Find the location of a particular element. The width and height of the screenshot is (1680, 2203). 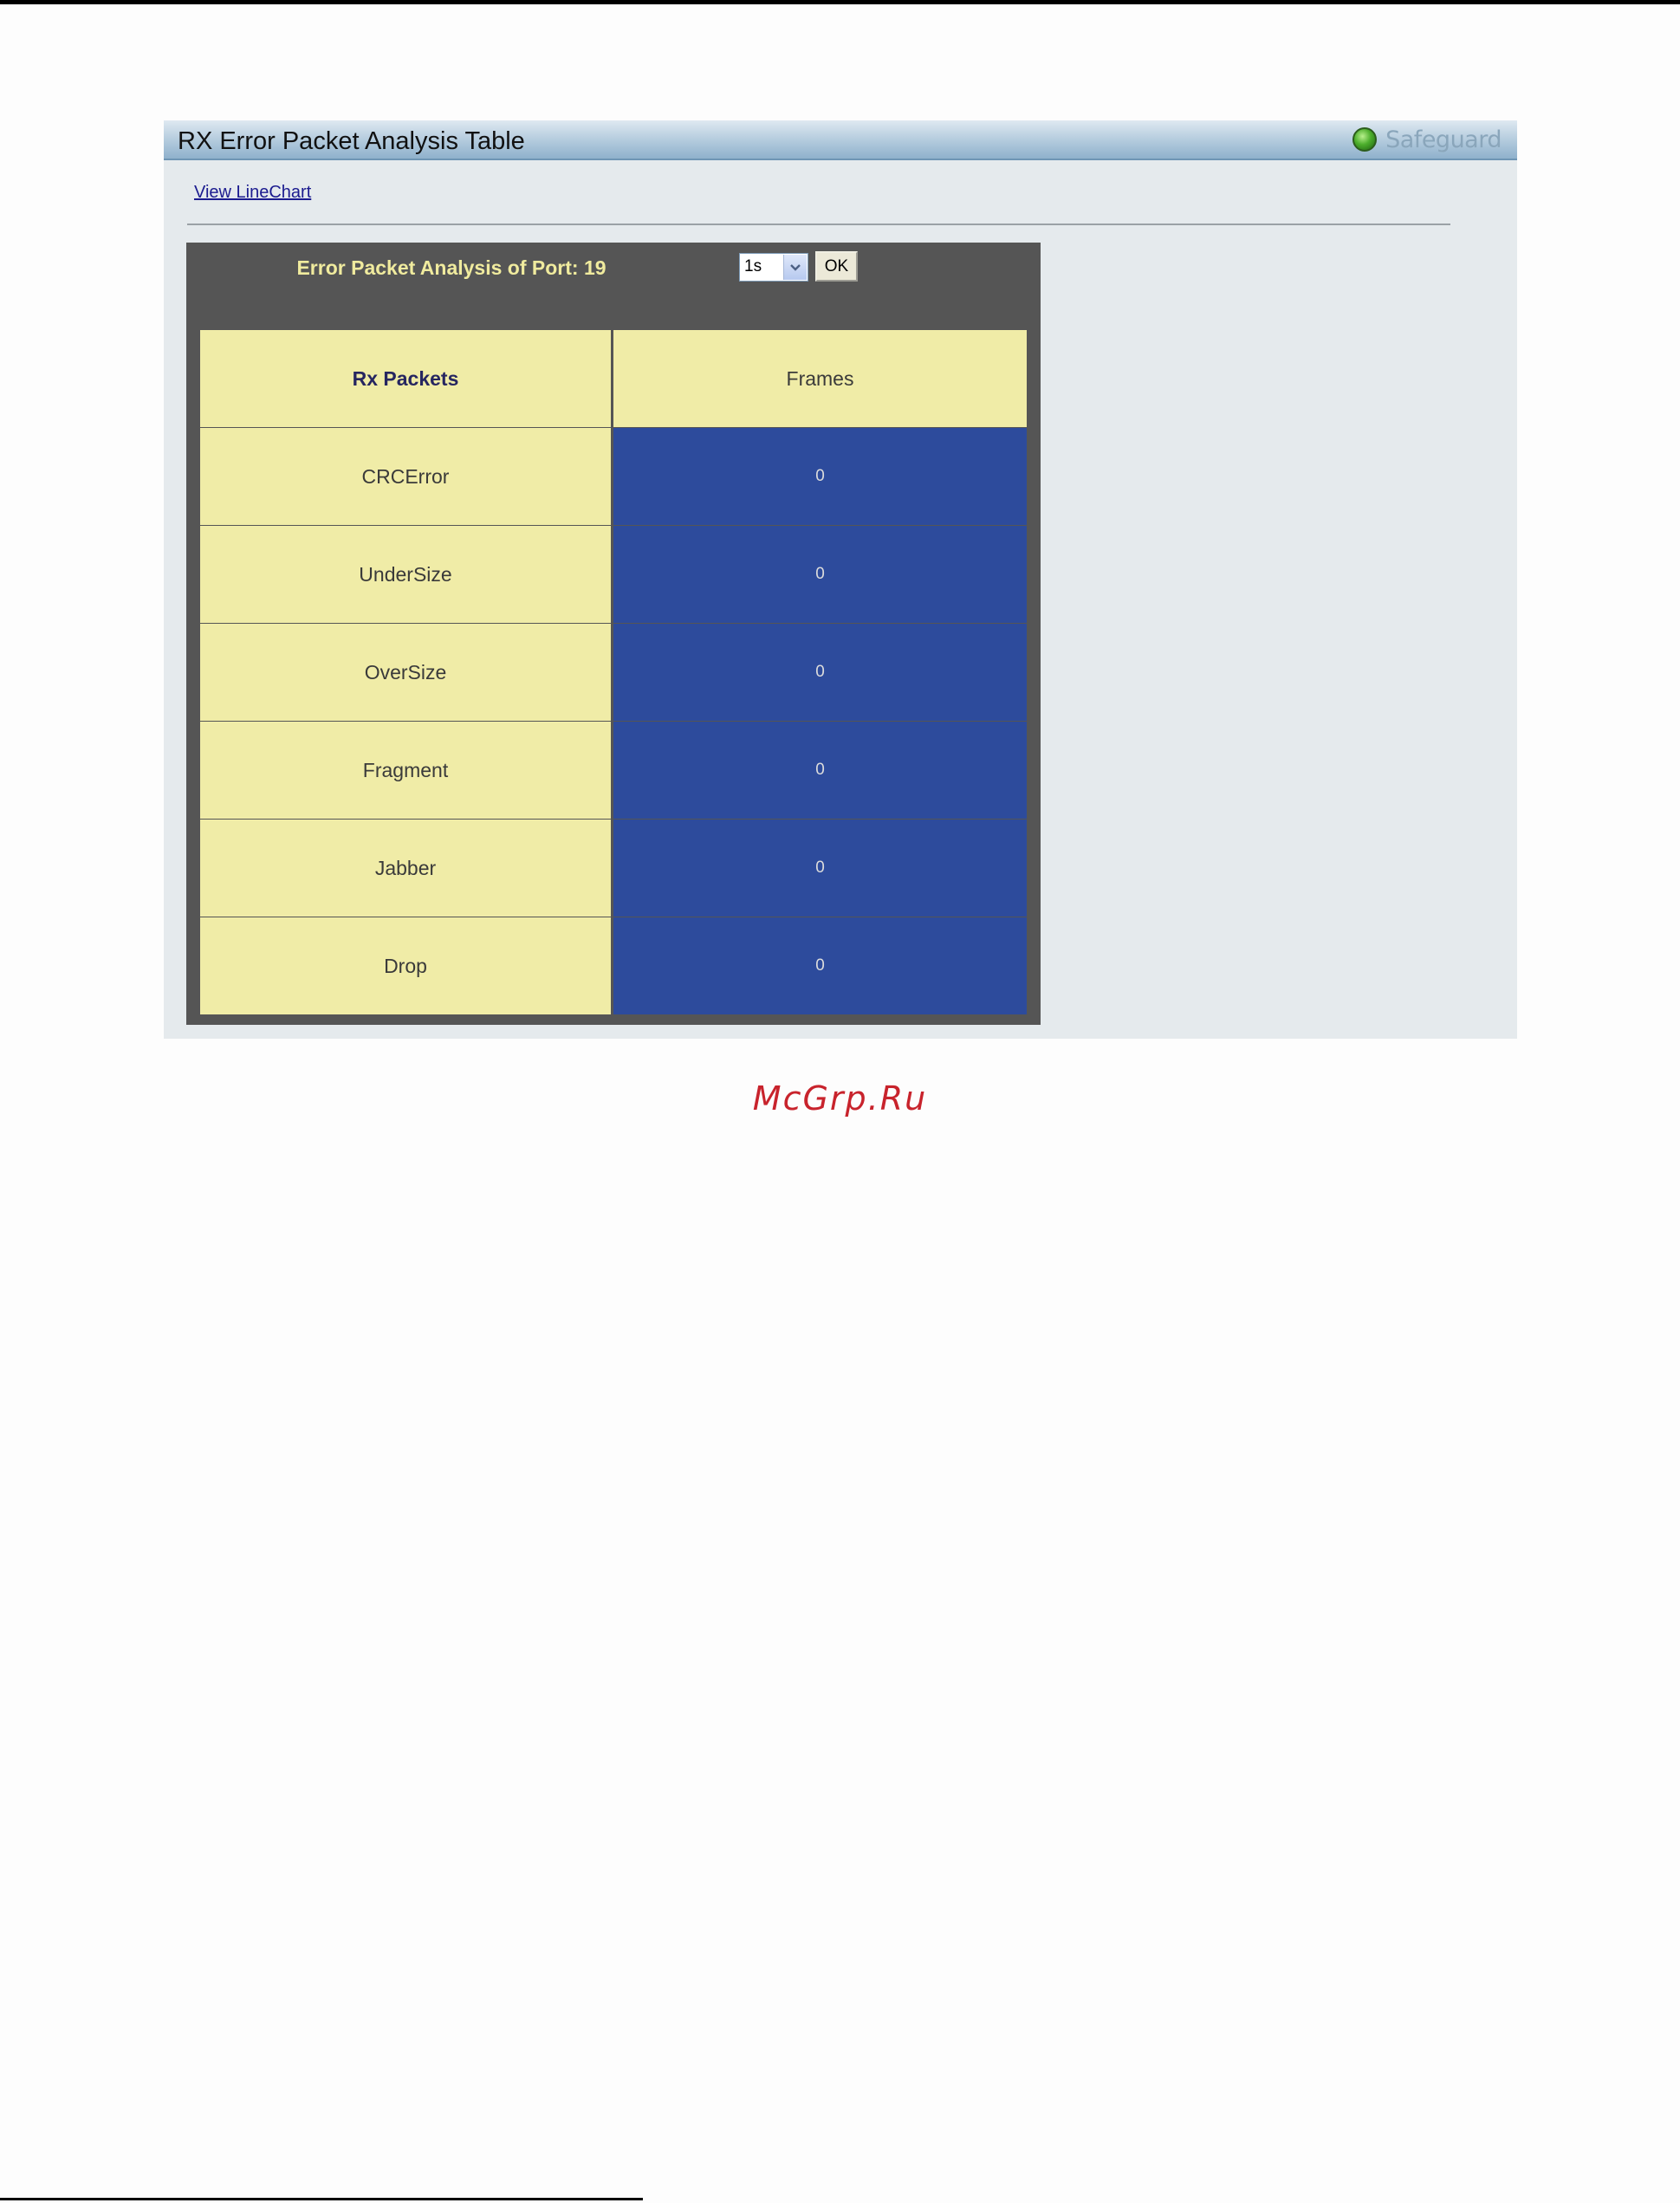

safeguard-status-icon is located at coordinates (1365, 139).